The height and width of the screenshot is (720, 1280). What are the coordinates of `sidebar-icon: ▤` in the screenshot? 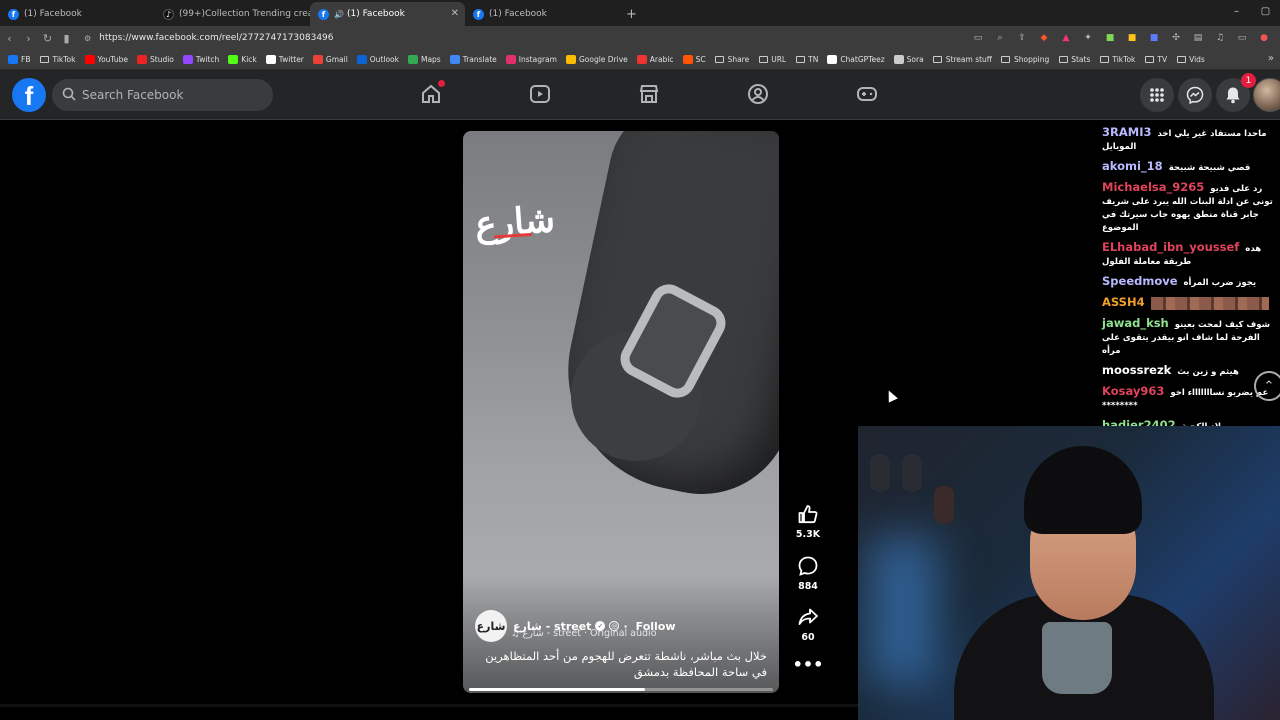 It's located at (1198, 38).